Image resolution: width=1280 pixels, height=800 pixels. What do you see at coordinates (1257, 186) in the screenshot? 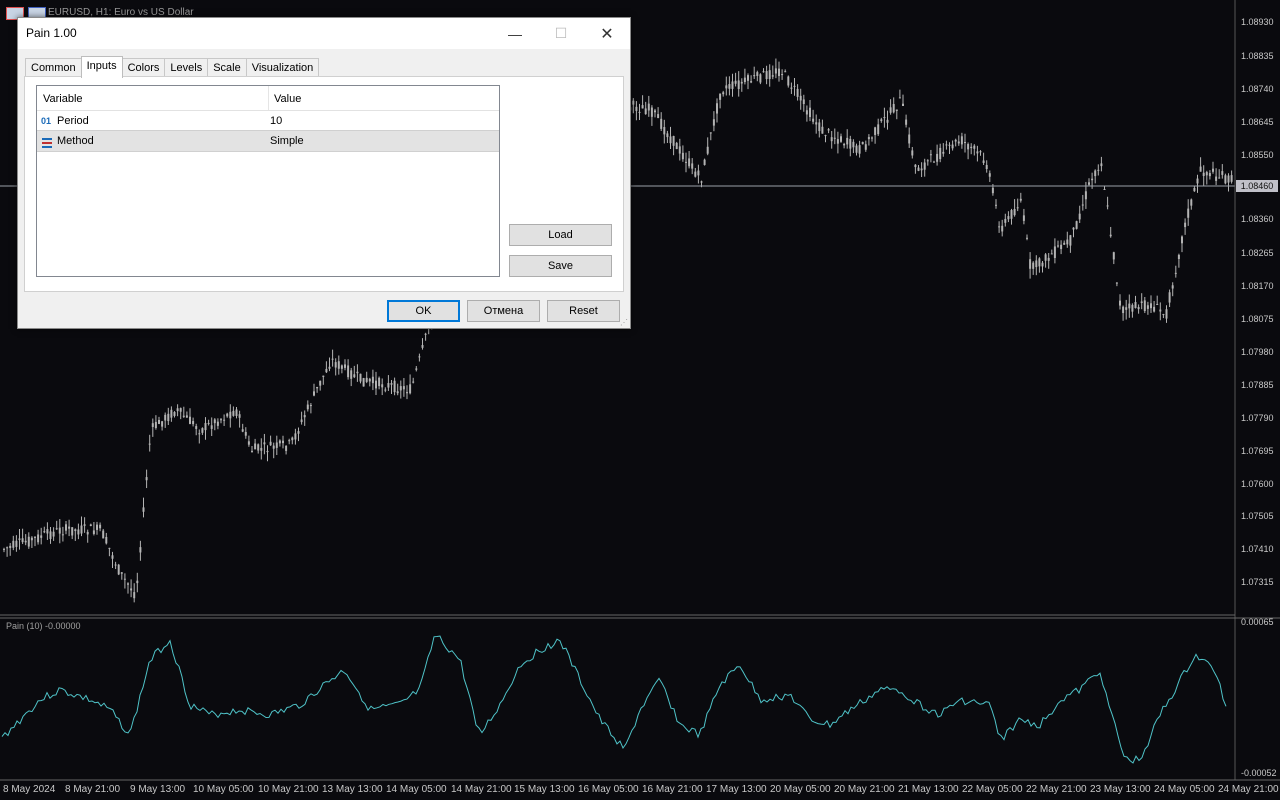
I see `current-price-label: 1.08460` at bounding box center [1257, 186].